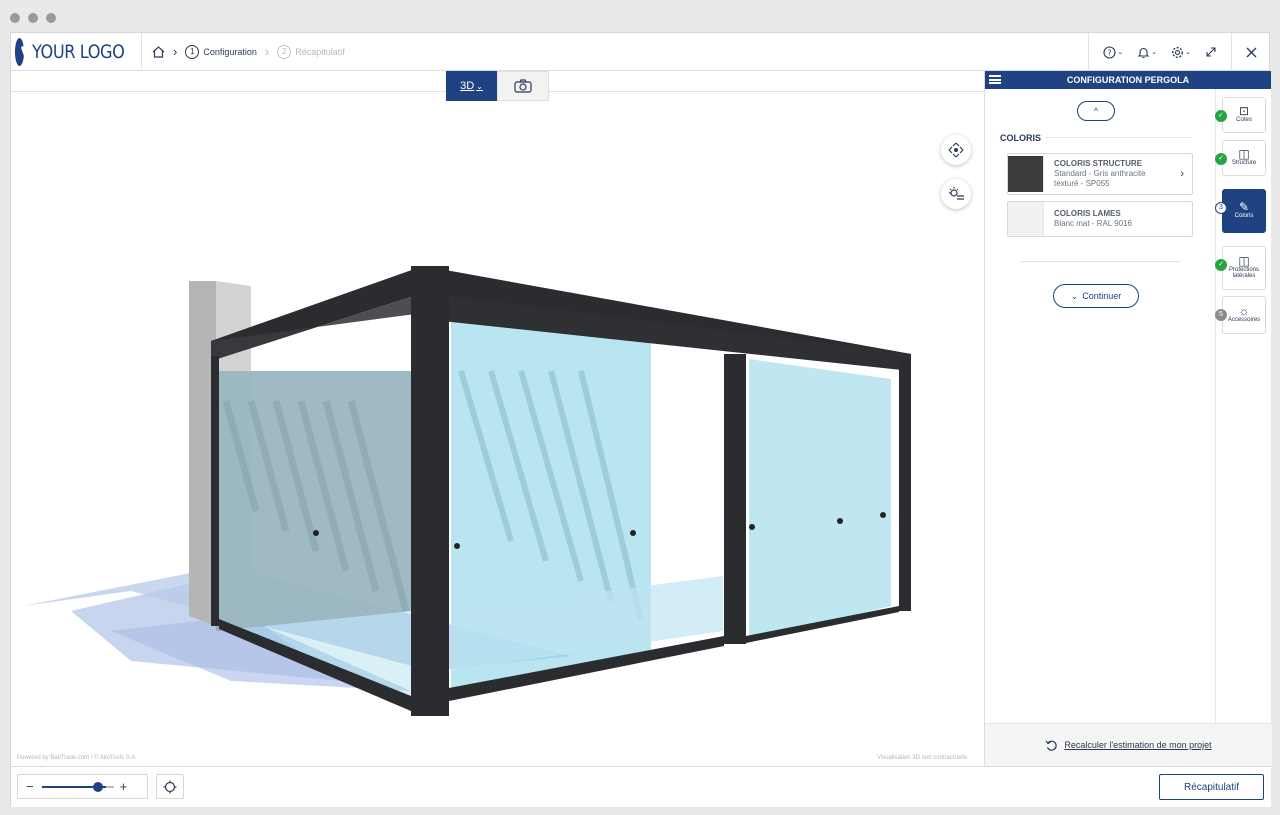 This screenshot has height=815, width=1280. What do you see at coordinates (1244, 310) in the screenshot?
I see `lightbulb-icon: ☼` at bounding box center [1244, 310].